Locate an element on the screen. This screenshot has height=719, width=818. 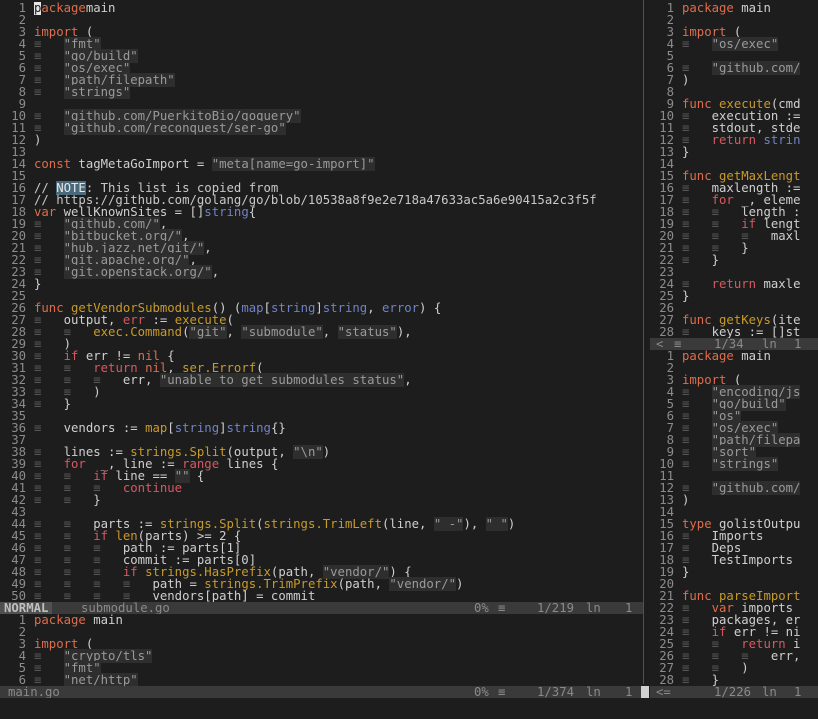
code-token: strings.TrimLeft is located at coordinates (322, 524).